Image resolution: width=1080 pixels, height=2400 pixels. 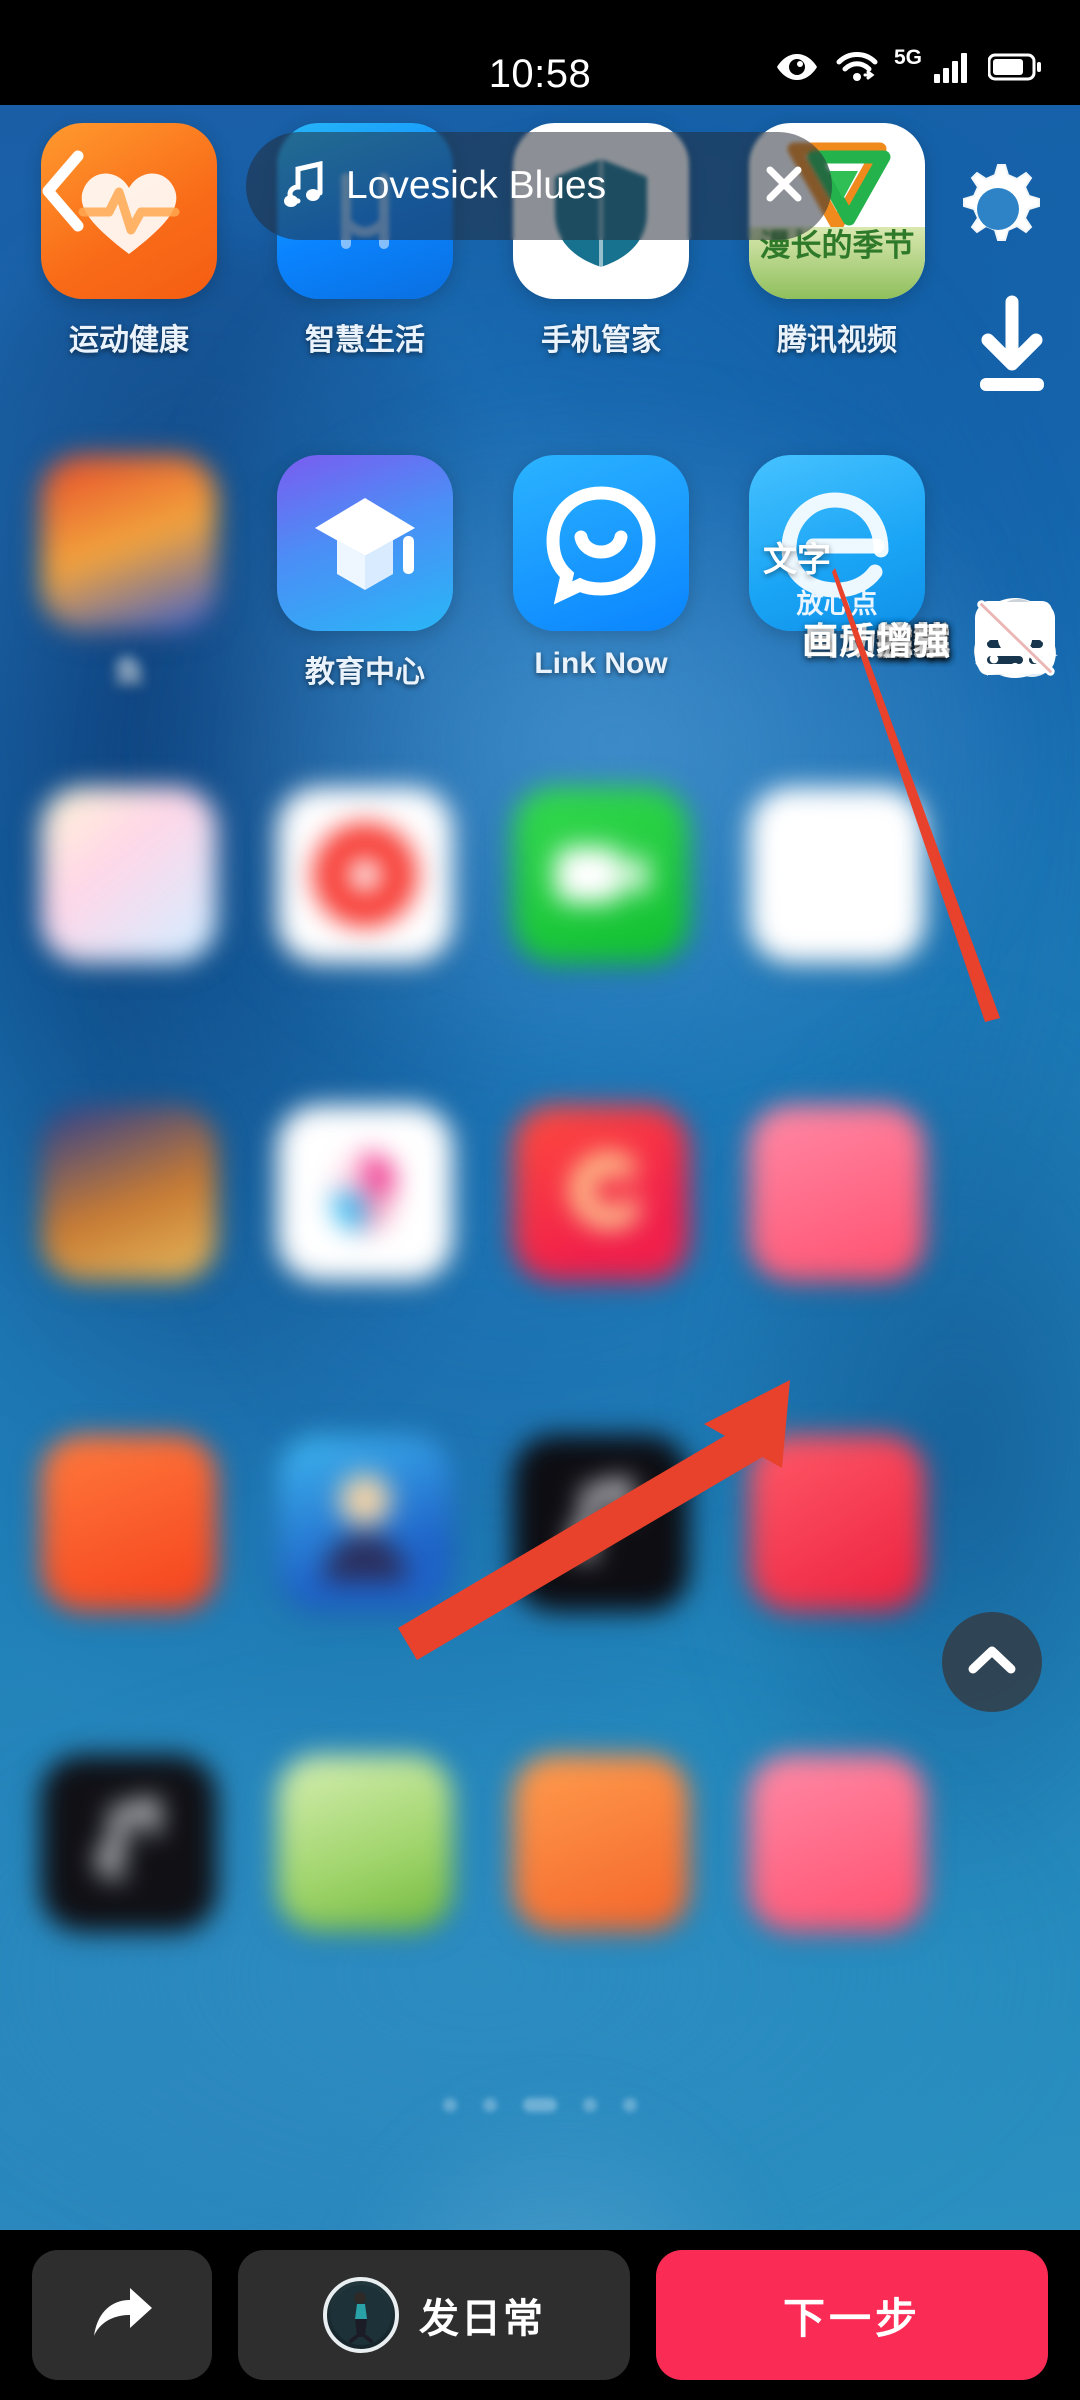 I want to click on gear-icon, so click(x=998, y=215).